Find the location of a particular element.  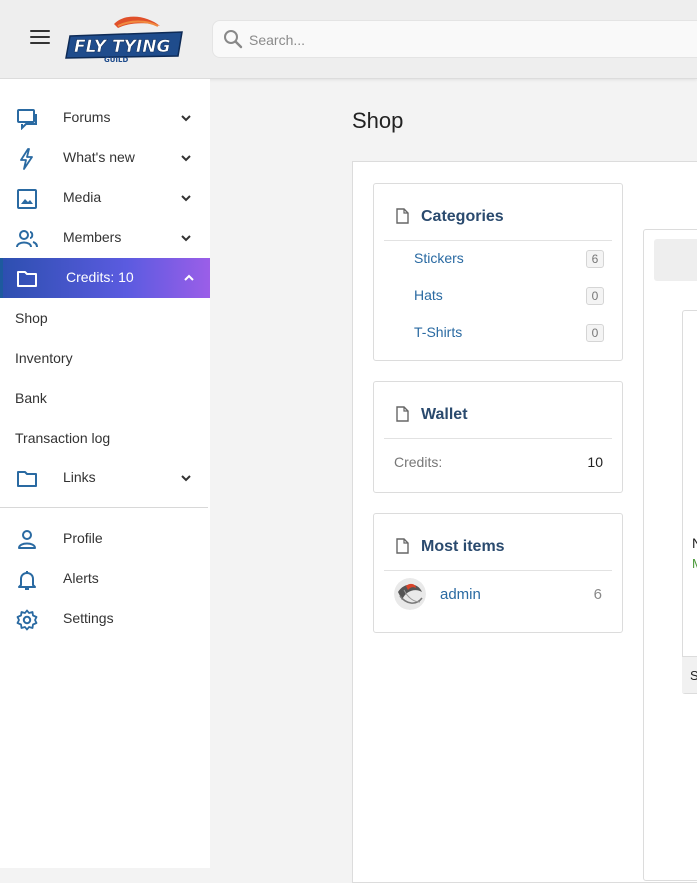

block-header: Most items is located at coordinates (498, 542).